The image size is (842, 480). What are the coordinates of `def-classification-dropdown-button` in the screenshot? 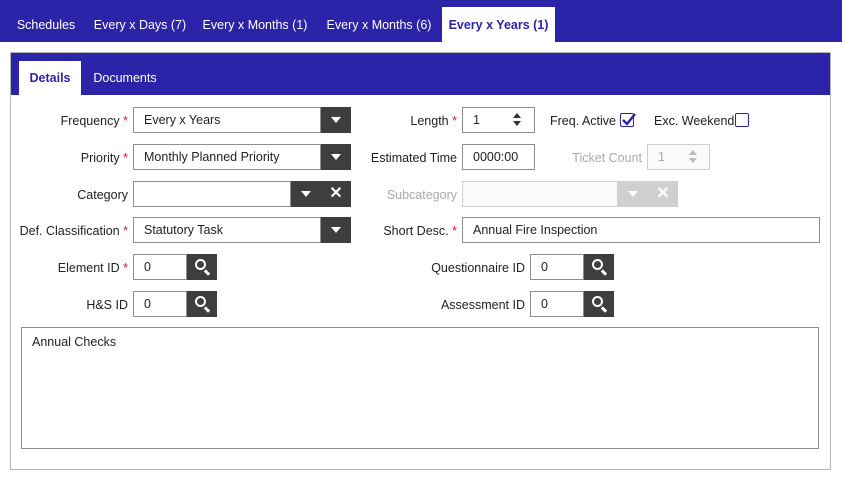 It's located at (336, 230).